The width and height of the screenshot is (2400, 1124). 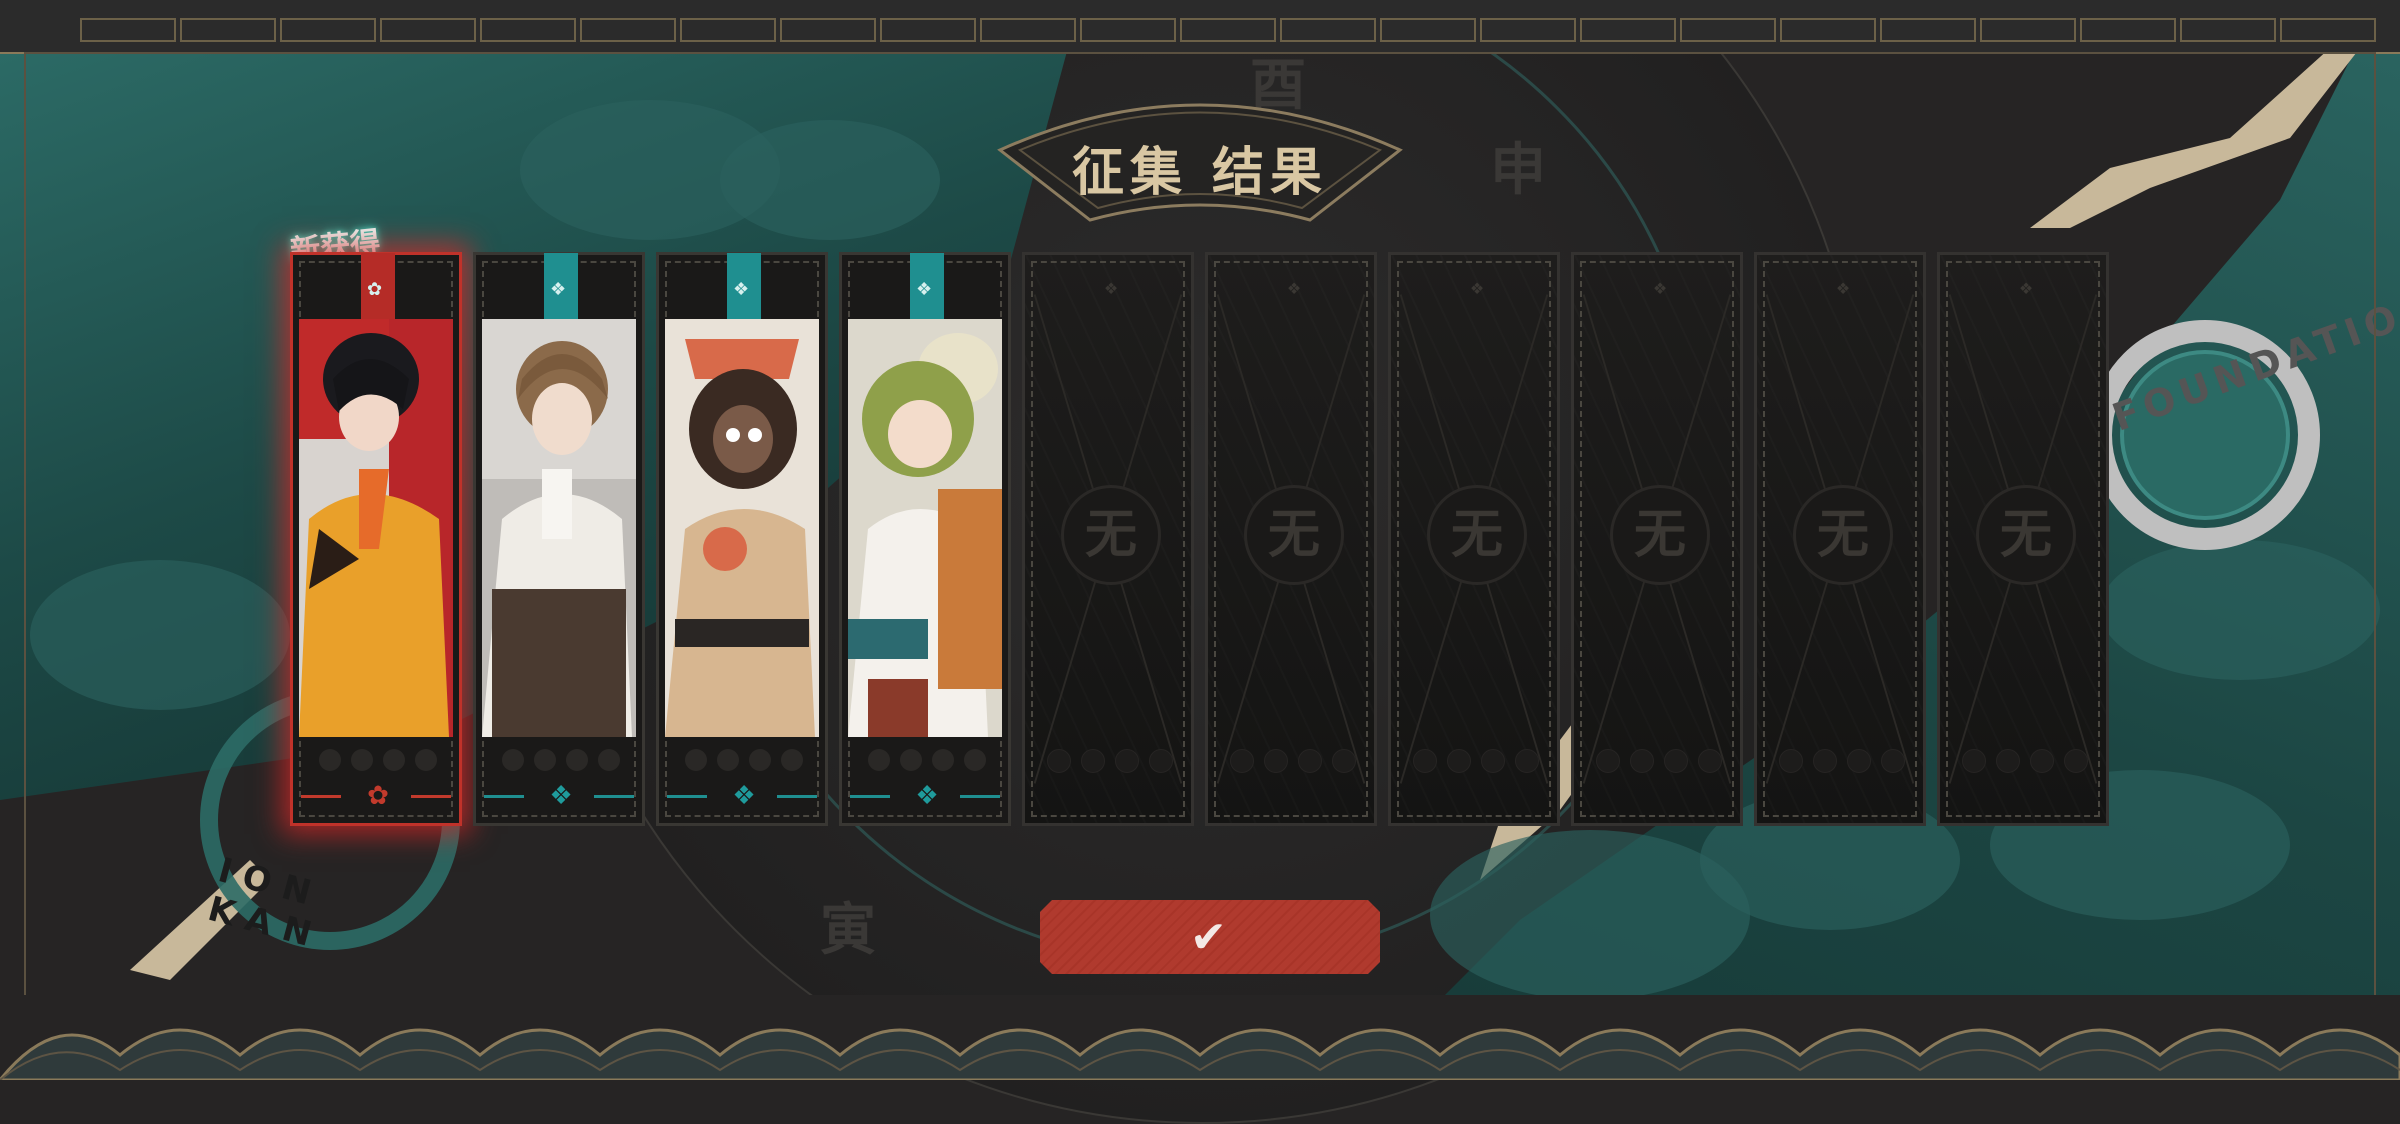 What do you see at coordinates (848, 930) in the screenshot?
I see `background-glyph: 寅` at bounding box center [848, 930].